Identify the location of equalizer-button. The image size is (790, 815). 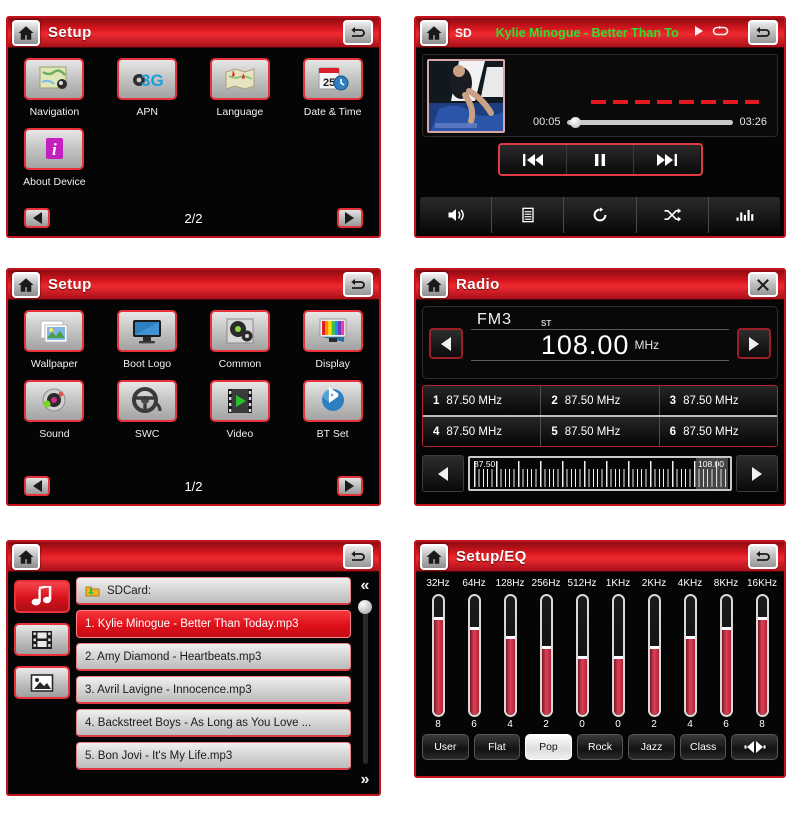
(744, 215).